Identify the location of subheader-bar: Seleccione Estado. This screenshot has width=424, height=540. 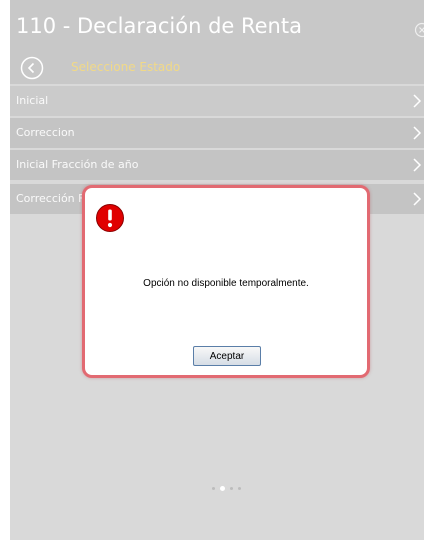
(217, 68).